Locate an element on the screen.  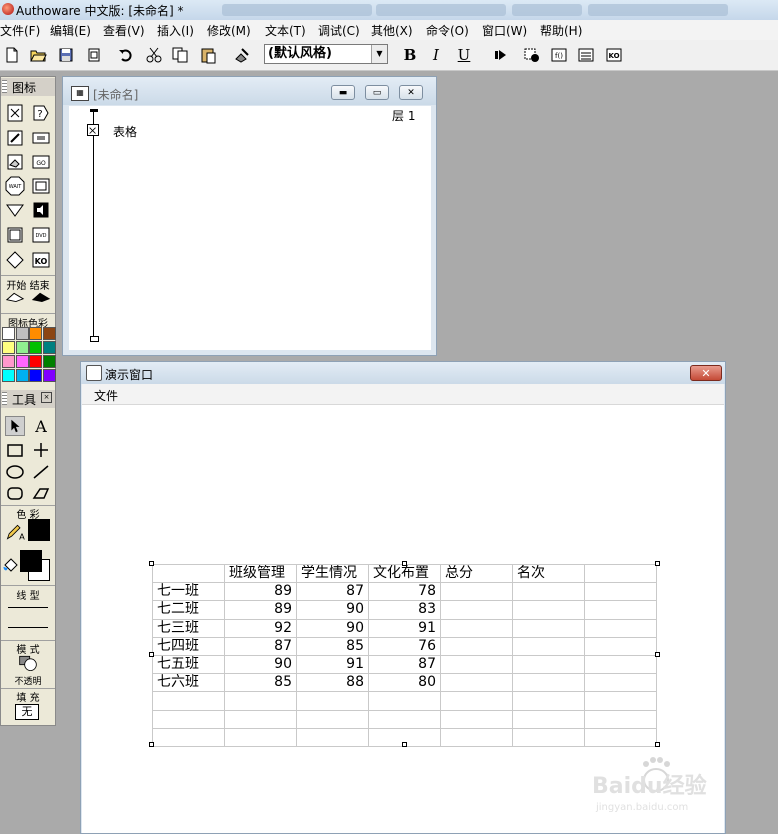
save-all-icon is located at coordinates (66, 55).